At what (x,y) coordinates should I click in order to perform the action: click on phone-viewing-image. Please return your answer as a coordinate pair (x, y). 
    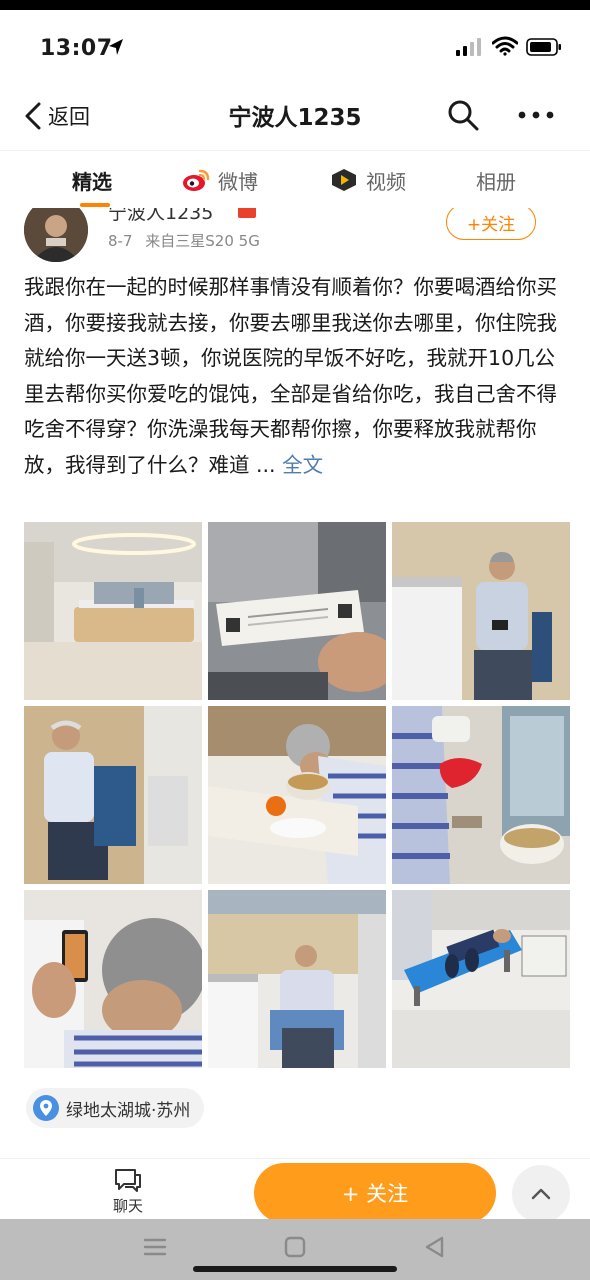
    Looking at the image, I should click on (113, 979).